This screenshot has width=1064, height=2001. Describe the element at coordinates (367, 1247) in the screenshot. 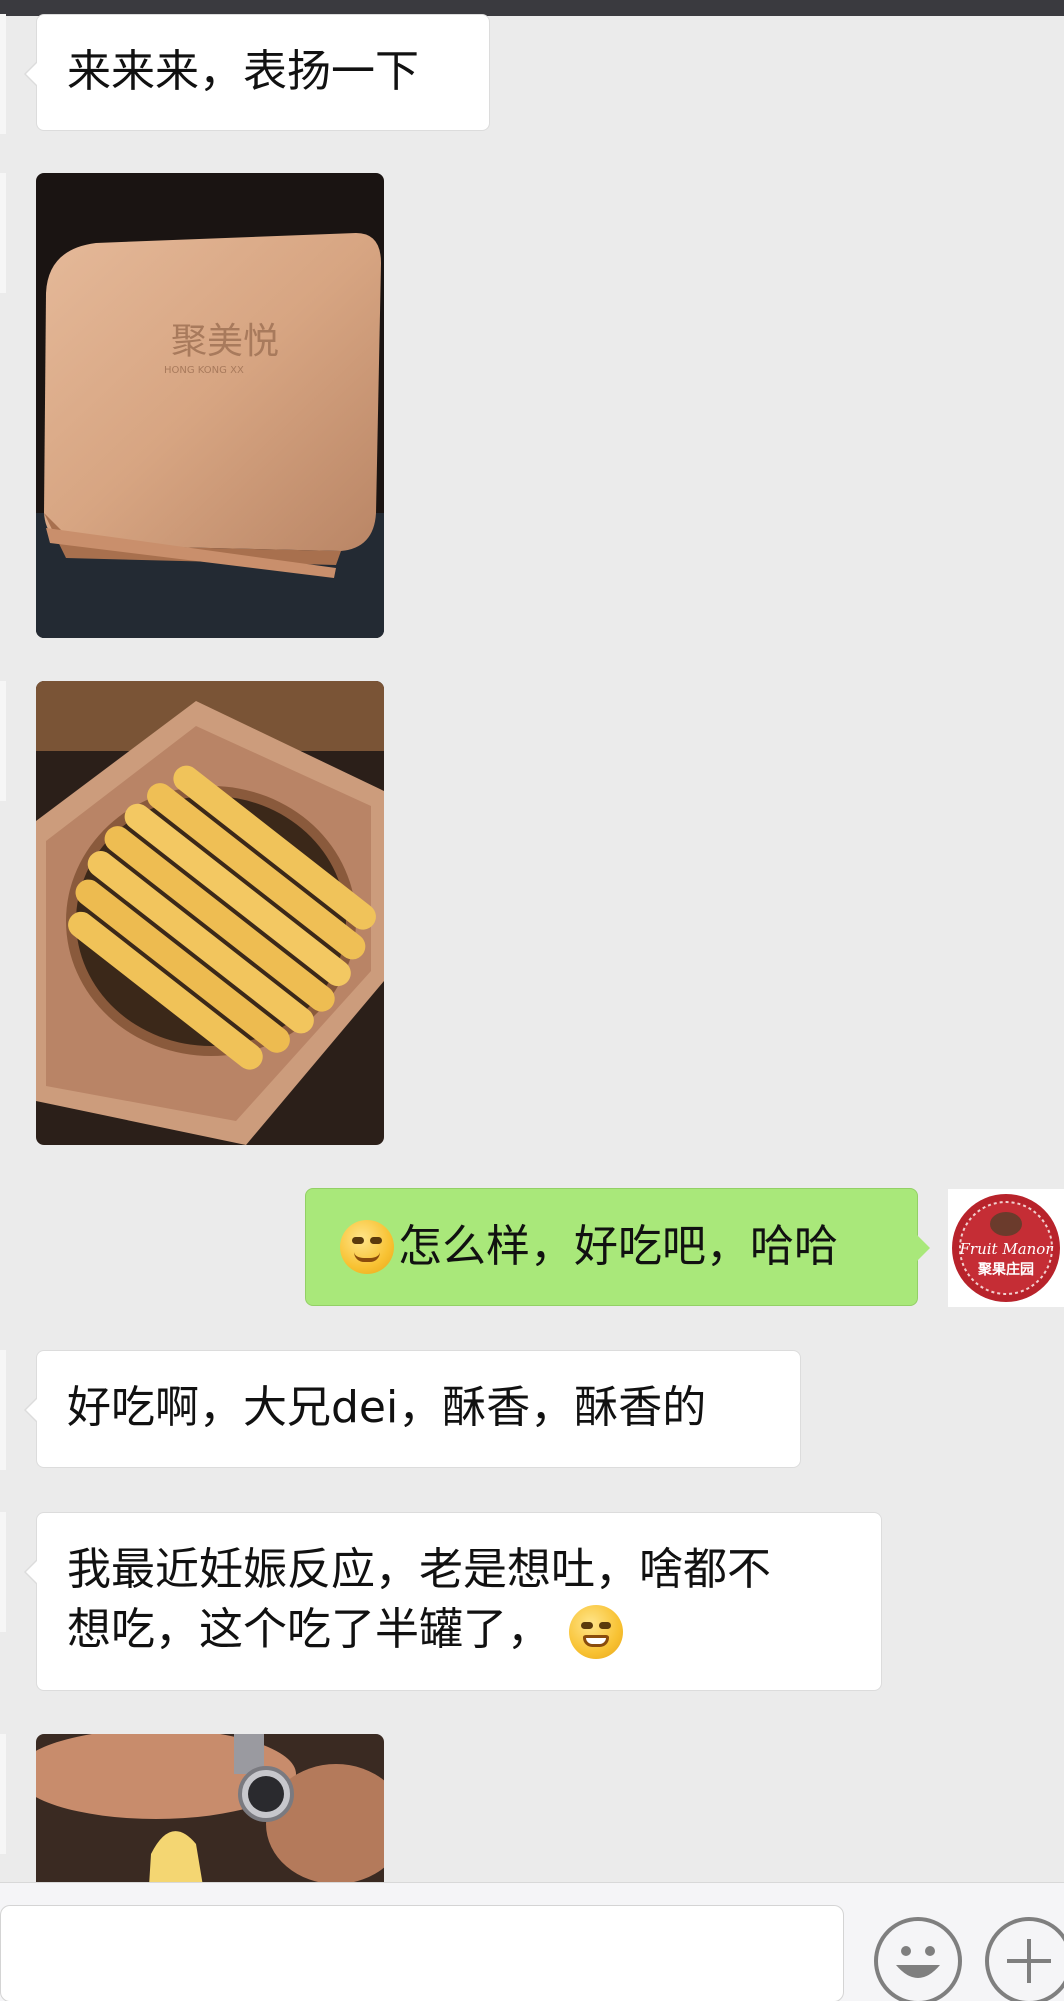

I see `smirk-emoji-icon` at that location.